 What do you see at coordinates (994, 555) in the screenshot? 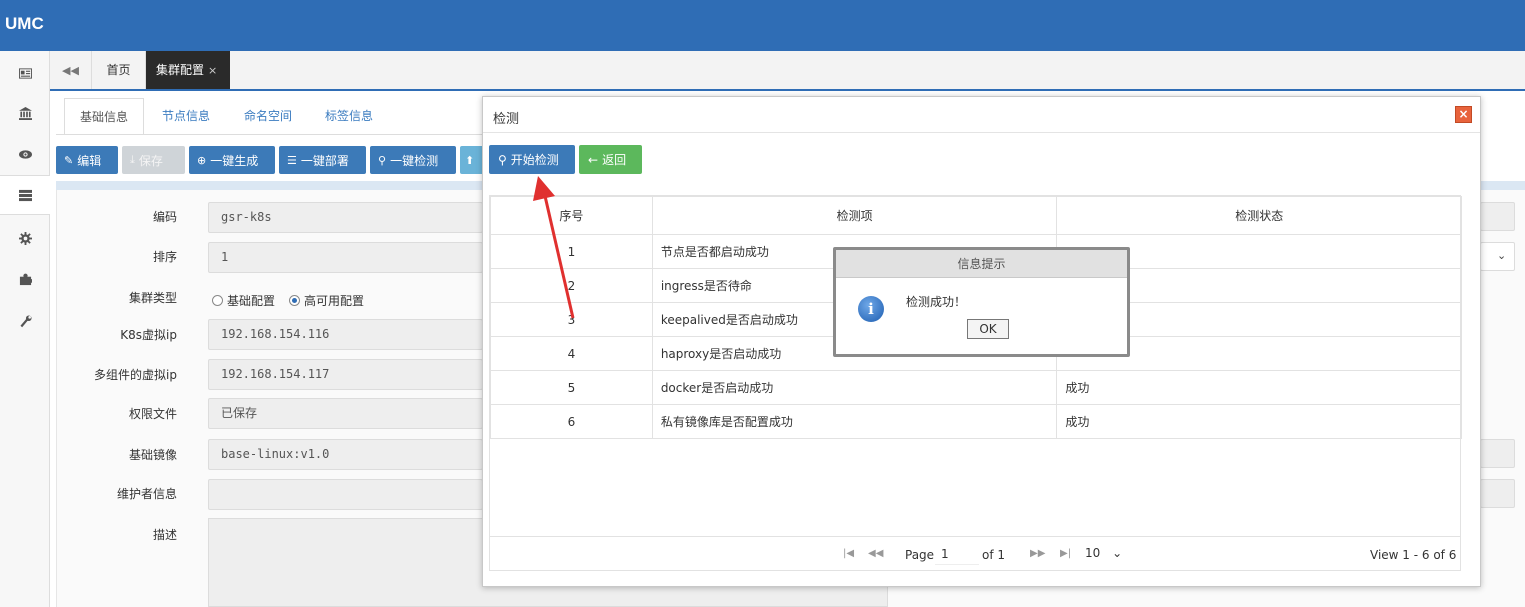
I see `page-count: of 1` at bounding box center [994, 555].